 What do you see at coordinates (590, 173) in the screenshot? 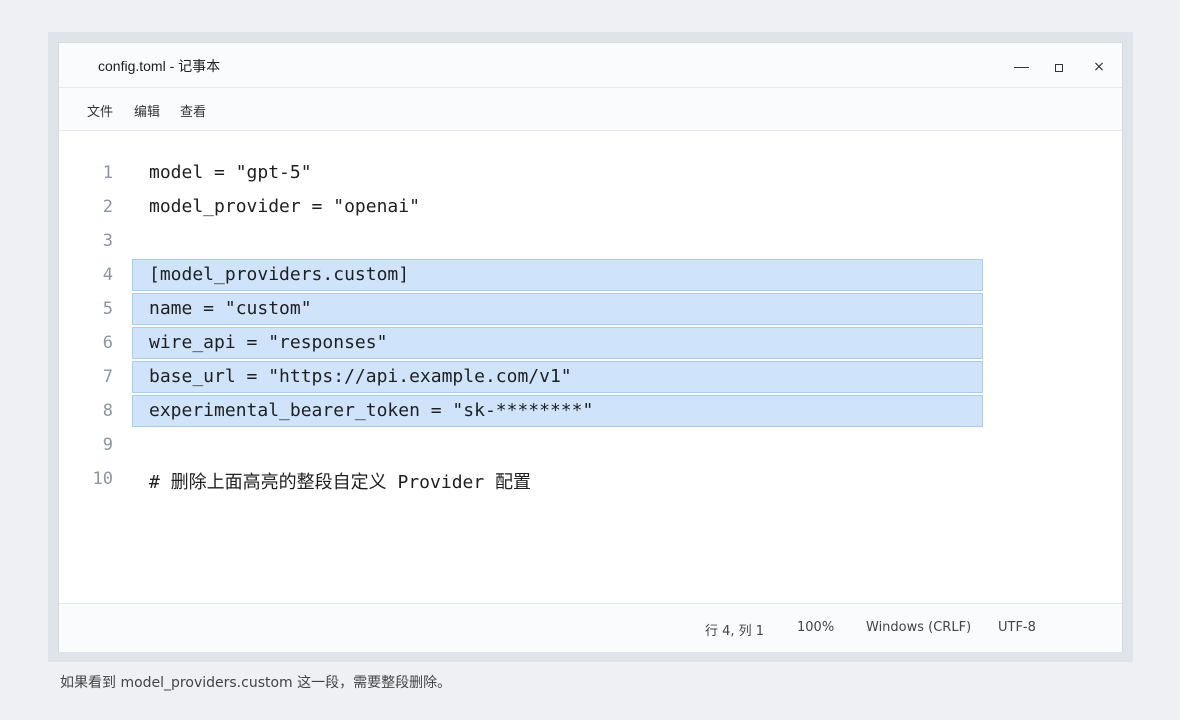
I see `editor-line: 1 model = "gpt-5"` at bounding box center [590, 173].